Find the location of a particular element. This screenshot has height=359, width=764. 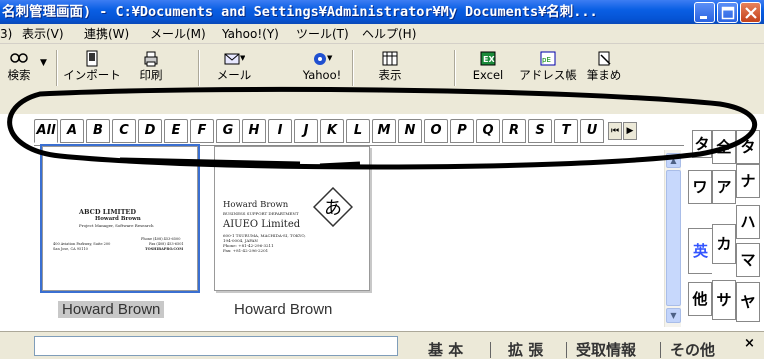

alpha-tab-u: U is located at coordinates (592, 131).